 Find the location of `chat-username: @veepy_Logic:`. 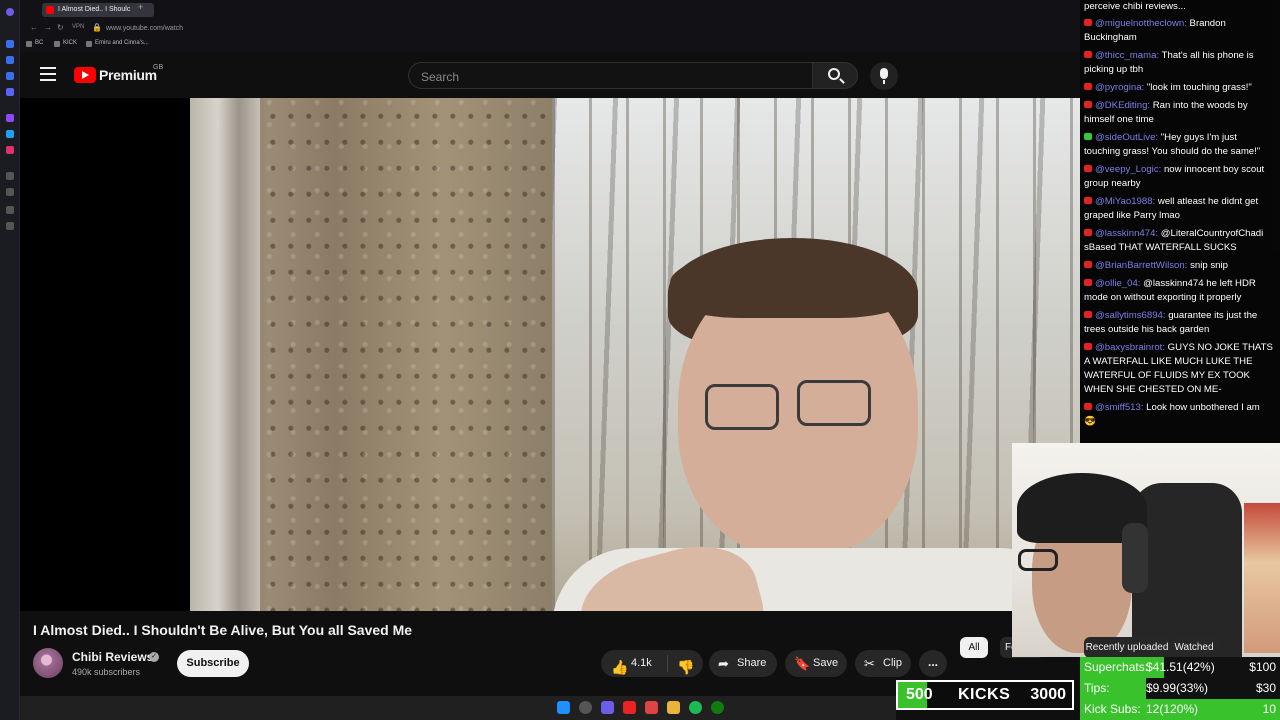

chat-username: @veepy_Logic: is located at coordinates (1128, 169).